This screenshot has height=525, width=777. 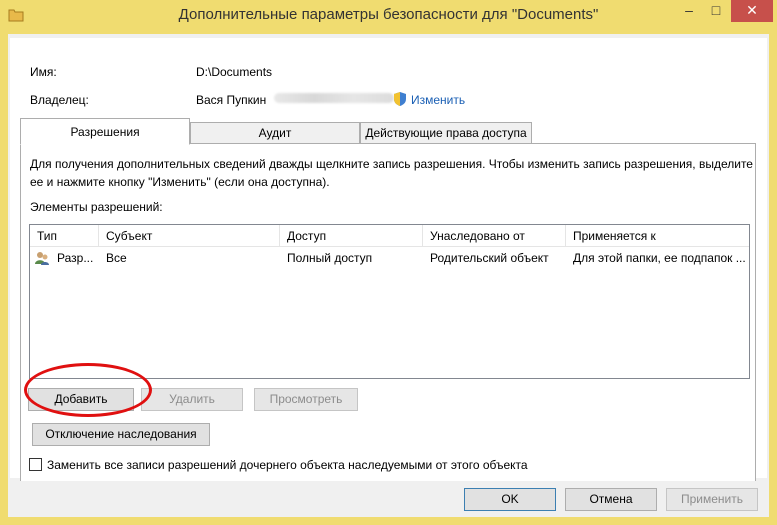 What do you see at coordinates (64, 236) in the screenshot?
I see `column-type: Тип` at bounding box center [64, 236].